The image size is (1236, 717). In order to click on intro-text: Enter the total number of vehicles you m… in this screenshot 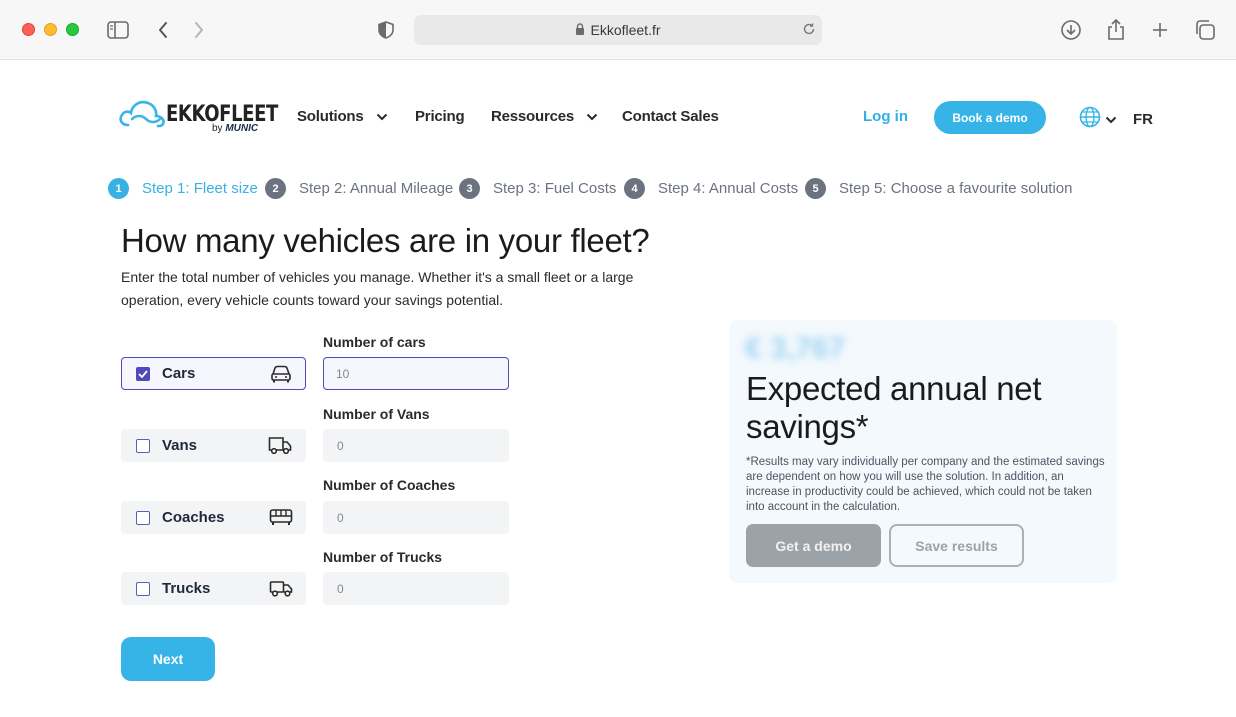, I will do `click(377, 288)`.